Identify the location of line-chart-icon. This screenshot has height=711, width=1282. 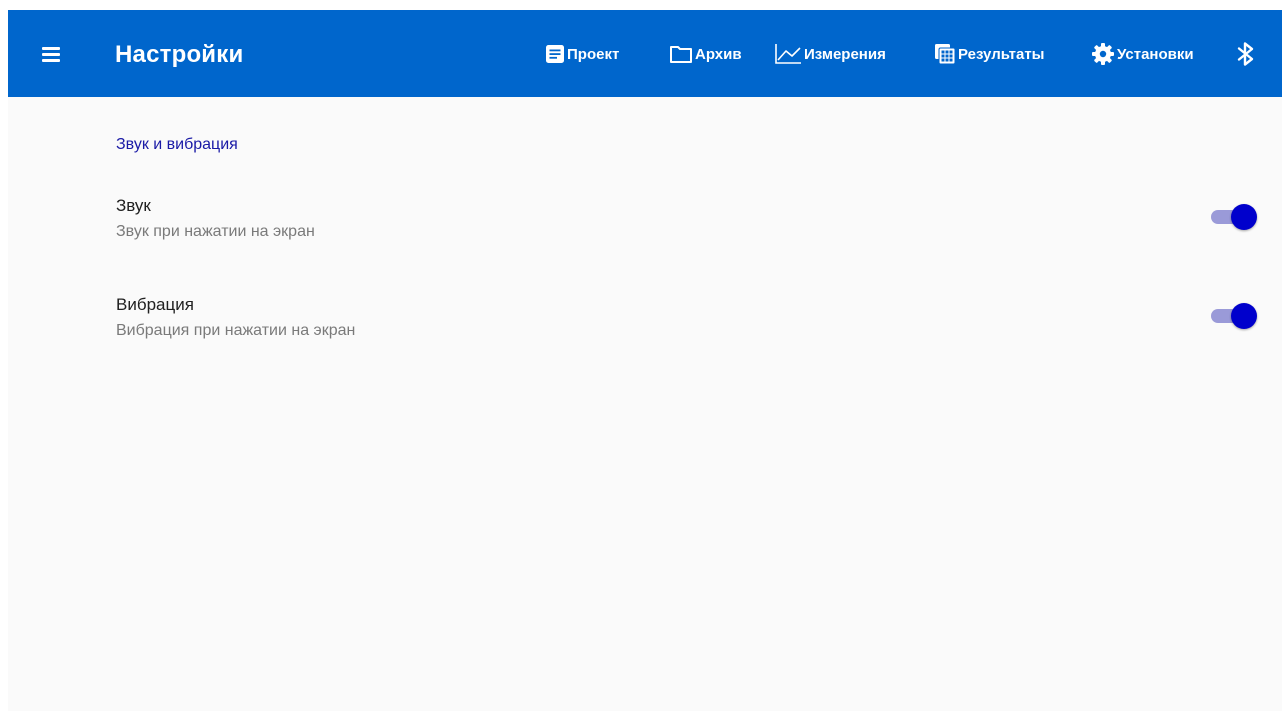
(788, 54).